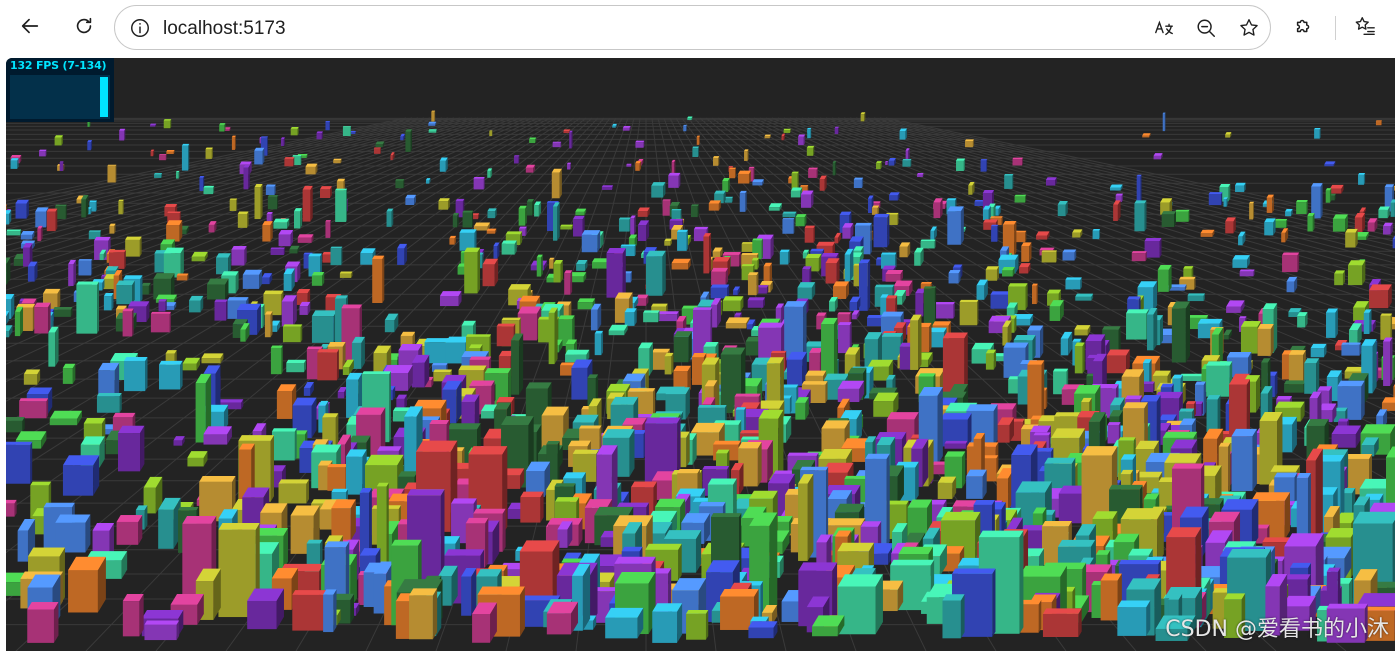  What do you see at coordinates (1206, 28) in the screenshot?
I see `zoom-out-icon` at bounding box center [1206, 28].